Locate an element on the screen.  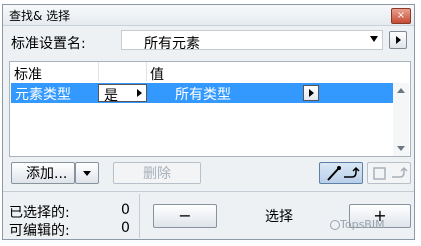
title-bar: 查找& 选择 × is located at coordinates (208, 15).